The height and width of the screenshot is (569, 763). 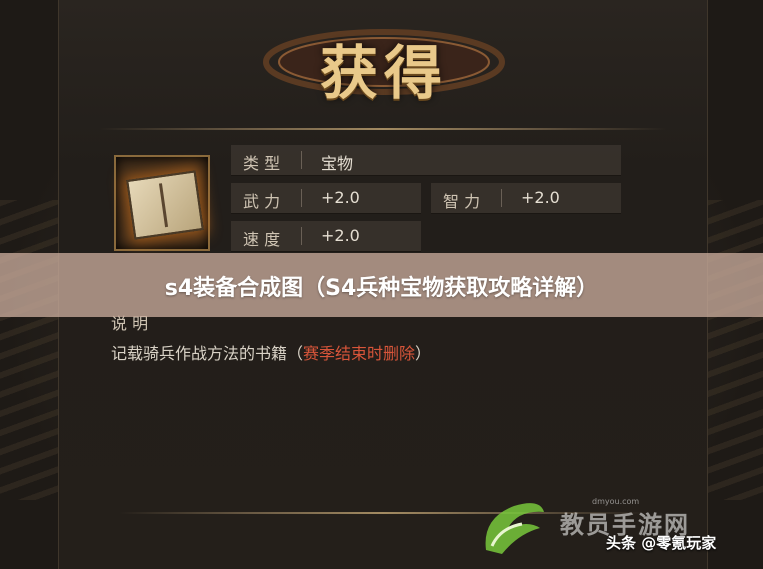 I want to click on item-icon-frame, so click(x=162, y=203).